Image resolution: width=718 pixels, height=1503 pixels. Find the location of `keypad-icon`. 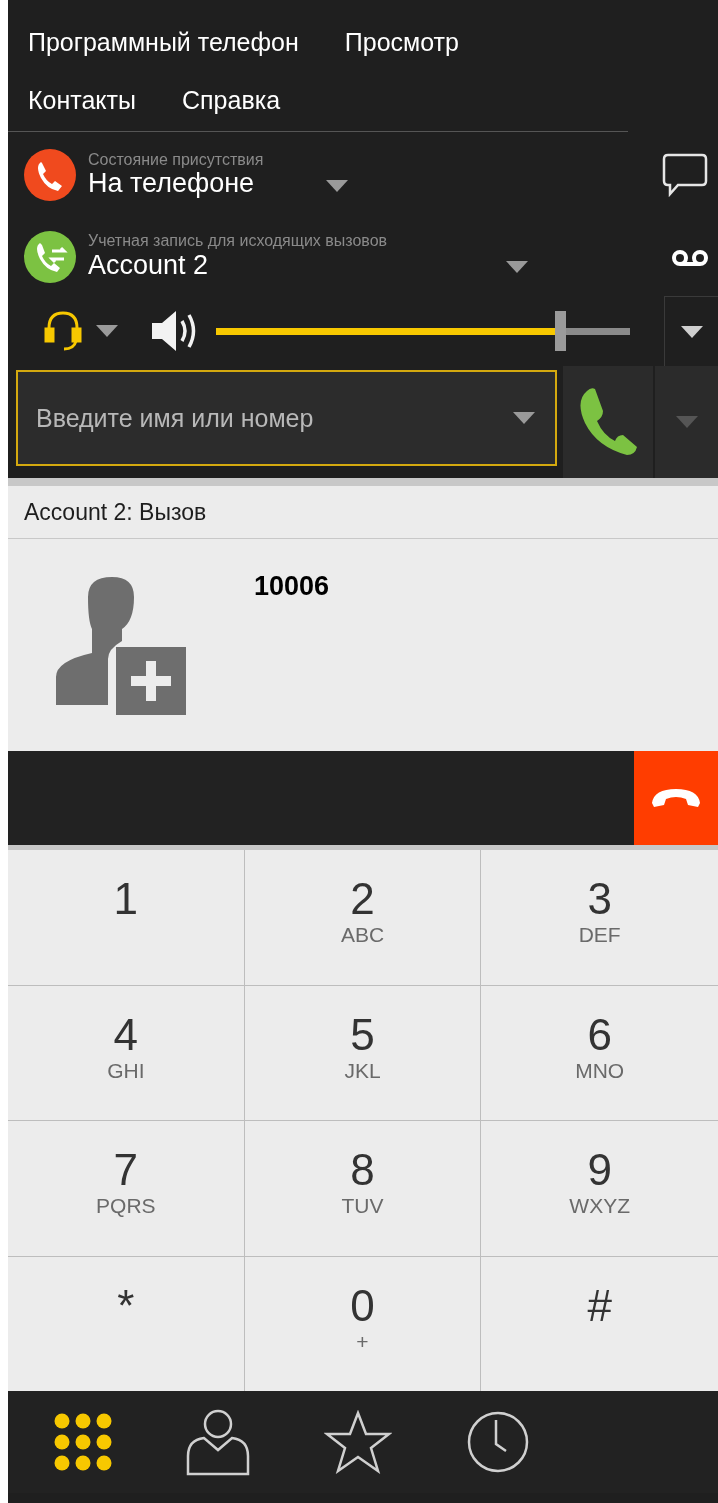

keypad-icon is located at coordinates (83, 1442).